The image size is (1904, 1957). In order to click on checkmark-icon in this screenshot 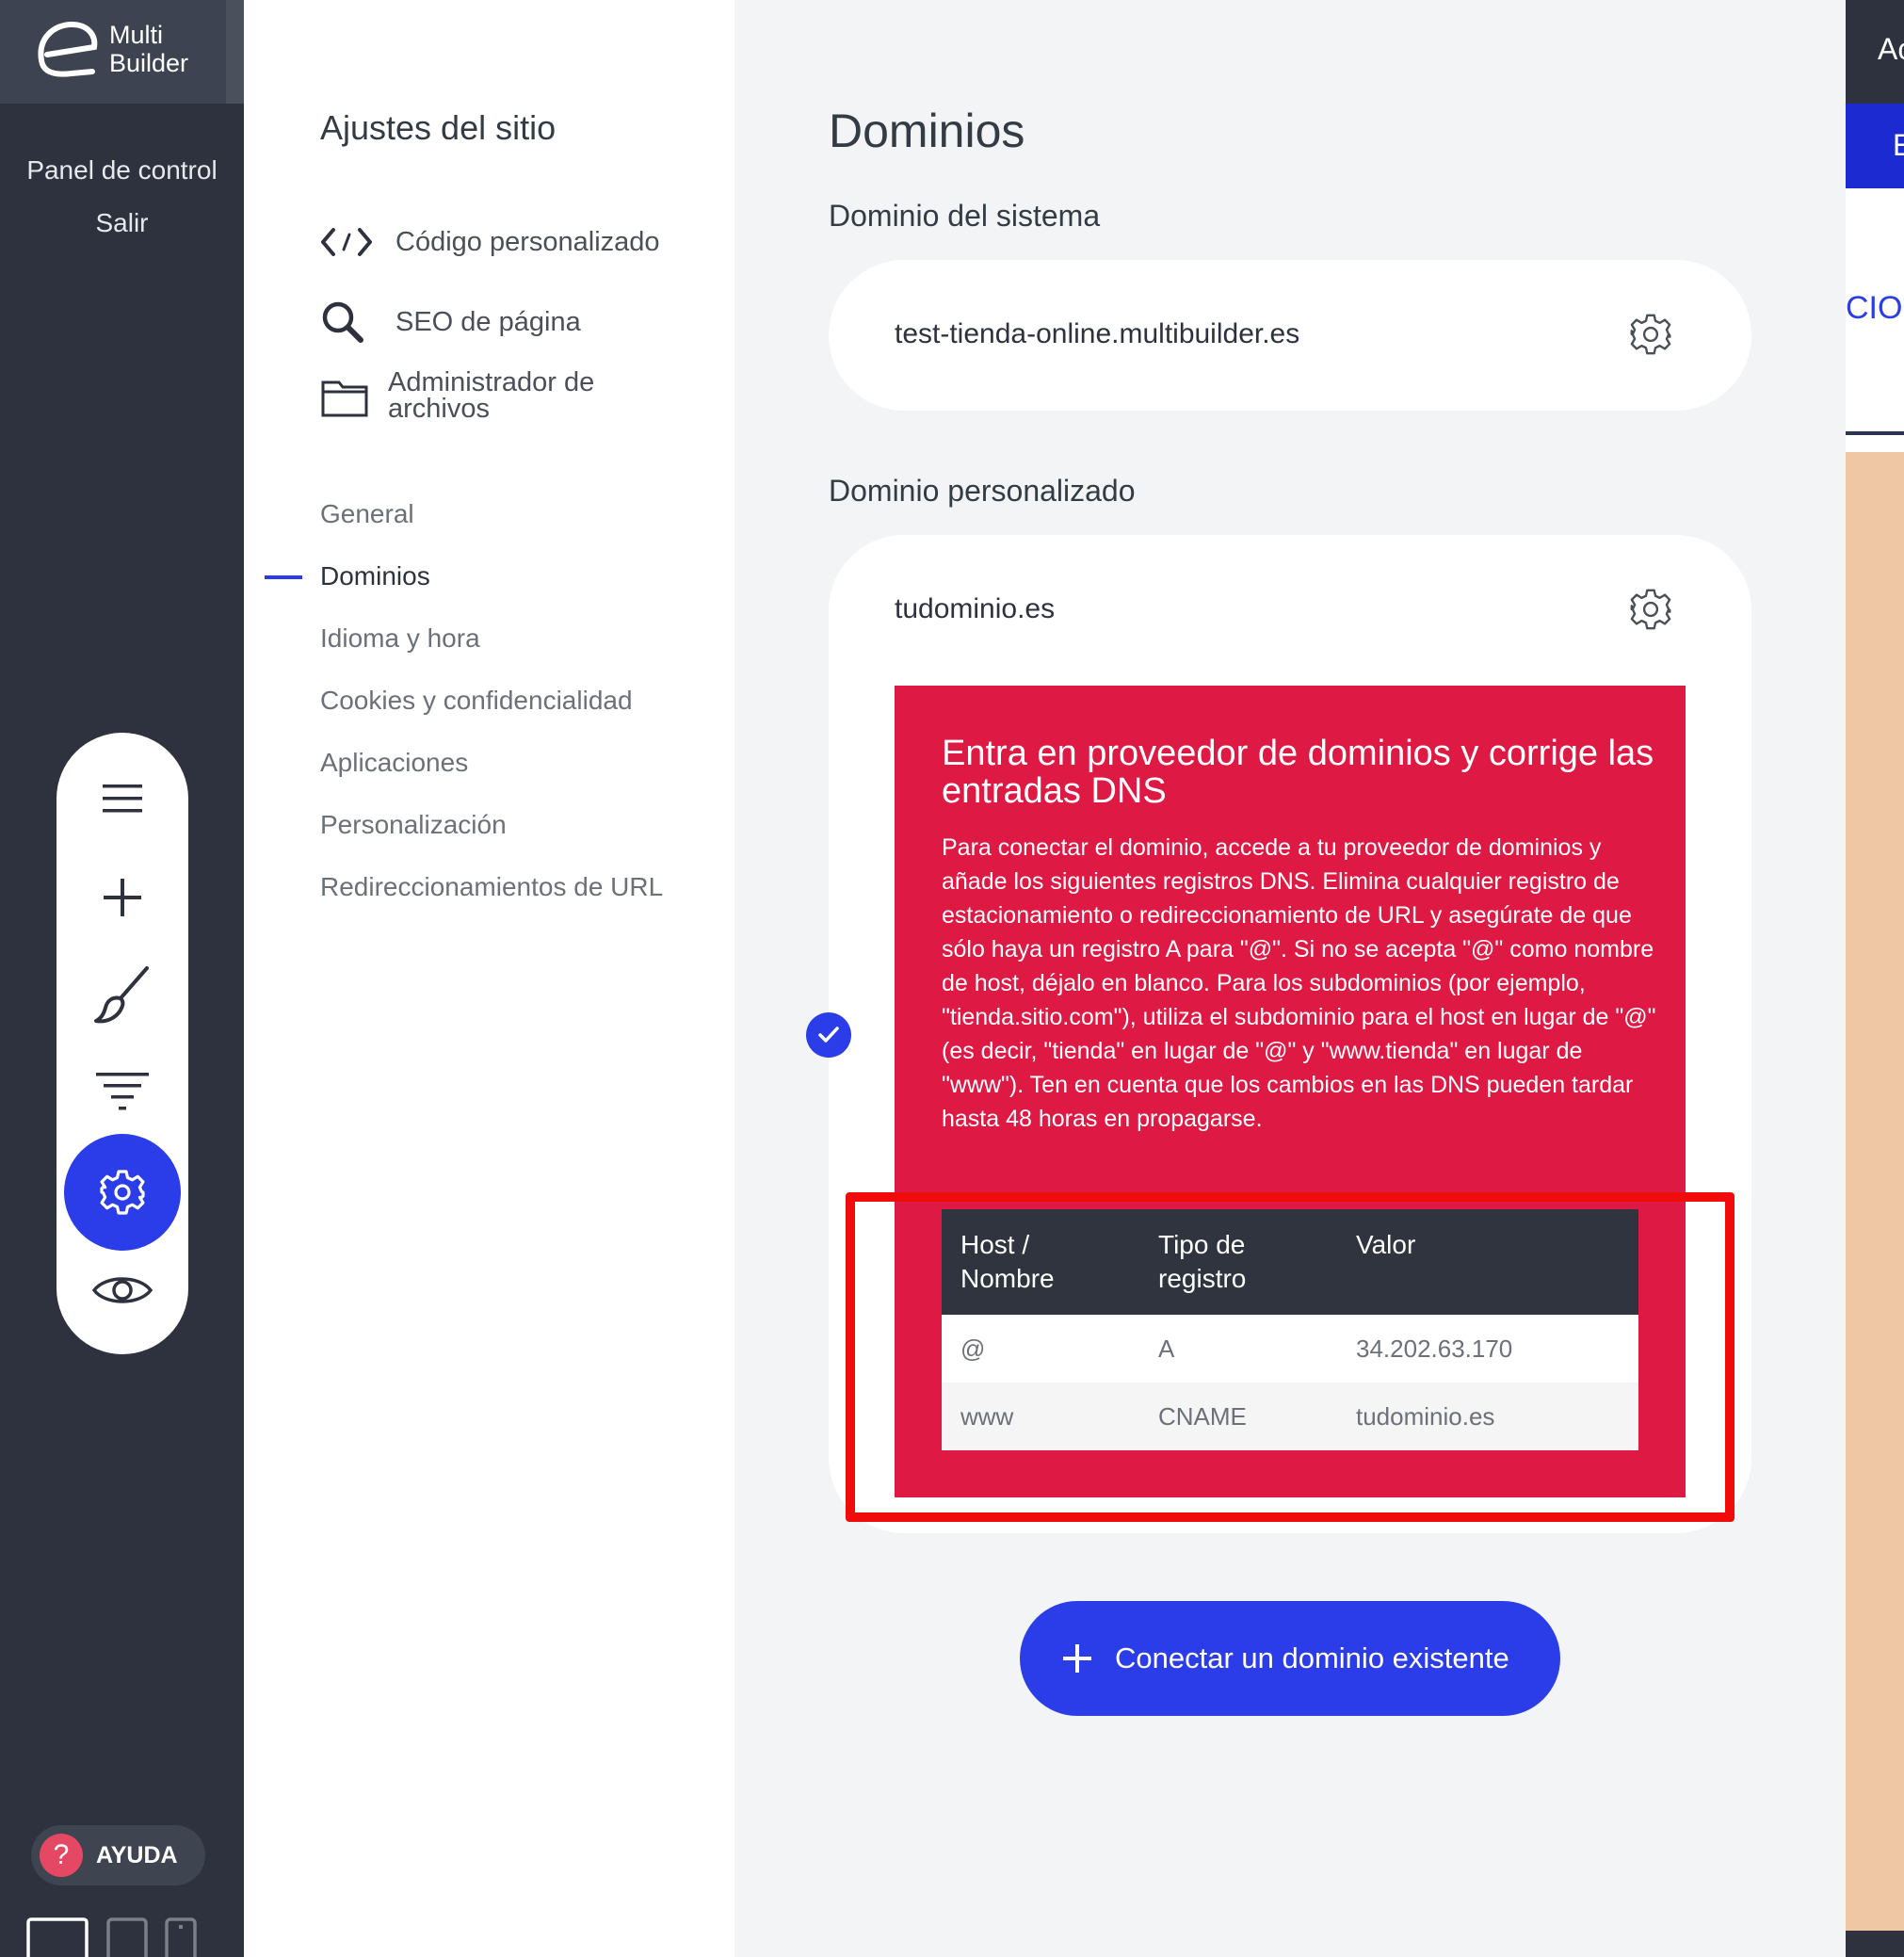, I will do `click(828, 1035)`.